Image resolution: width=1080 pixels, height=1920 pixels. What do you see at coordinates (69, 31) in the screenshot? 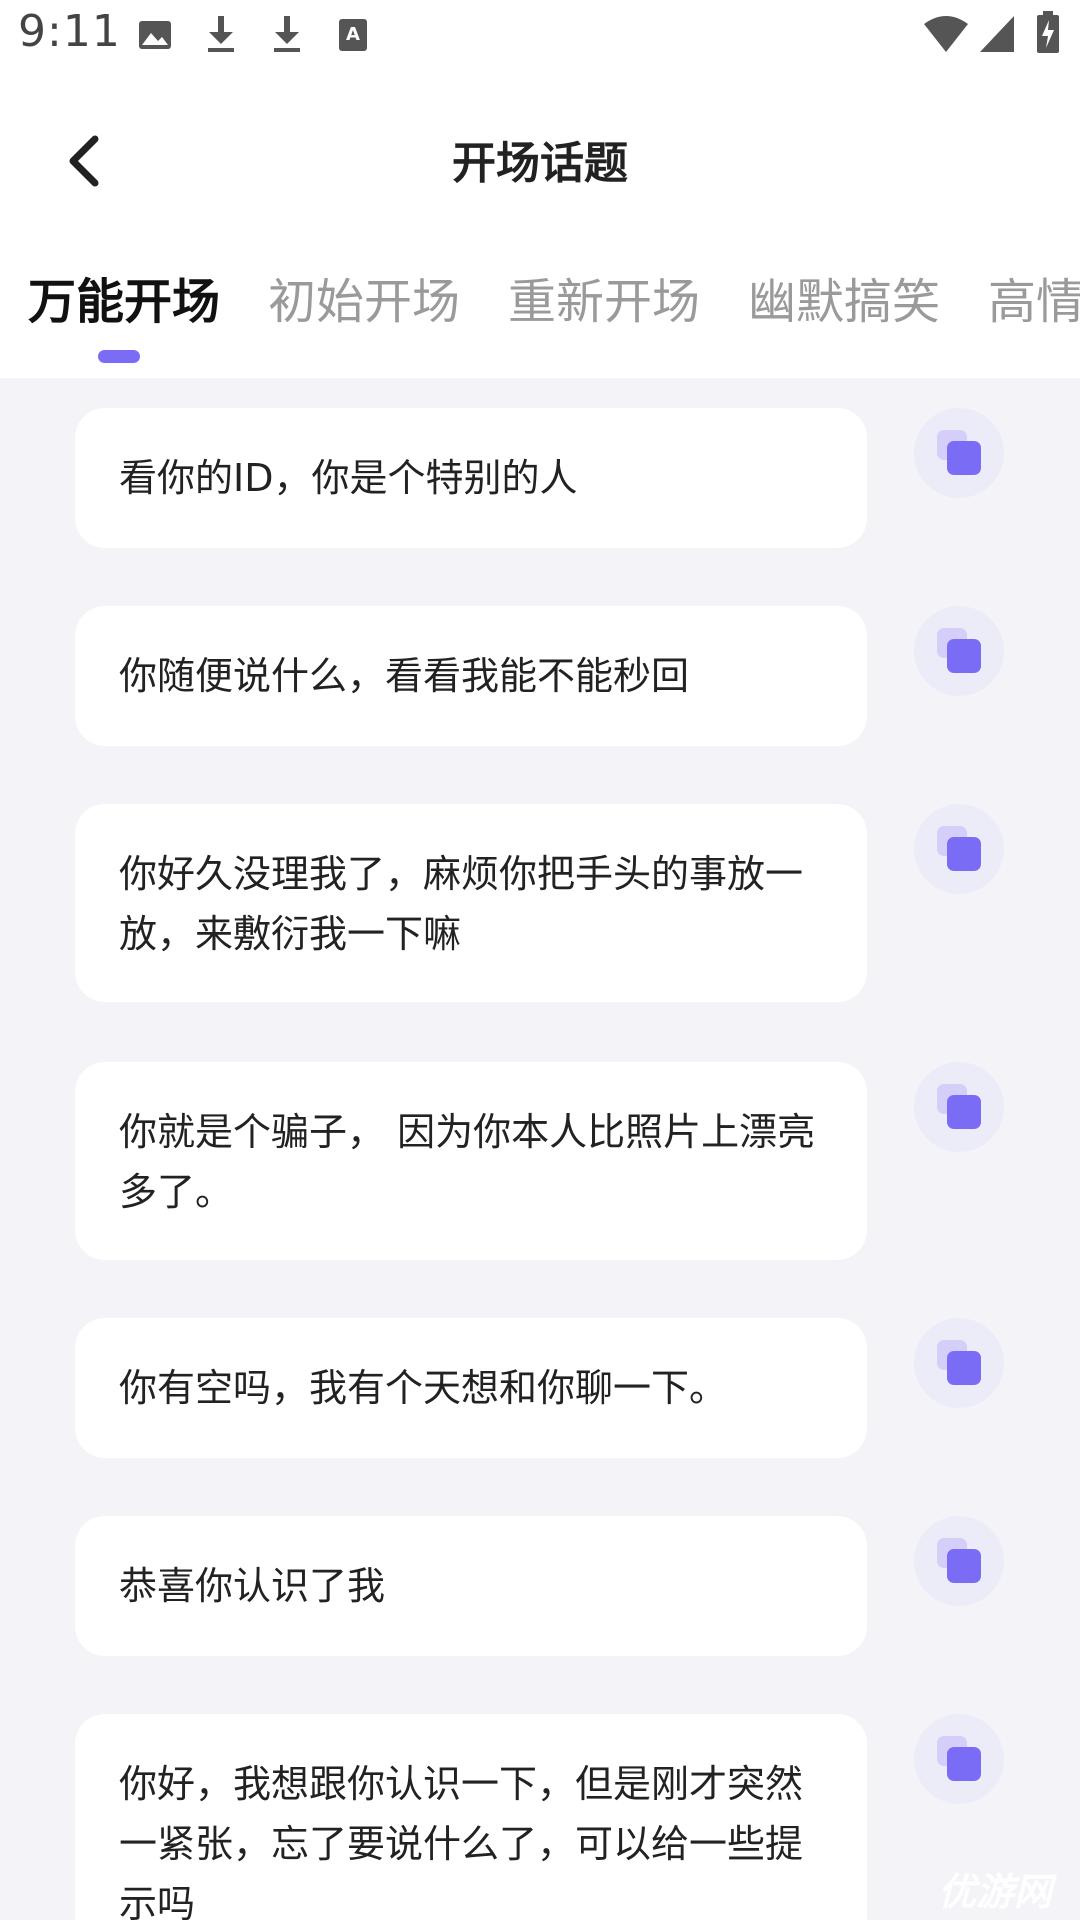
I see `status-time: 9:11` at bounding box center [69, 31].